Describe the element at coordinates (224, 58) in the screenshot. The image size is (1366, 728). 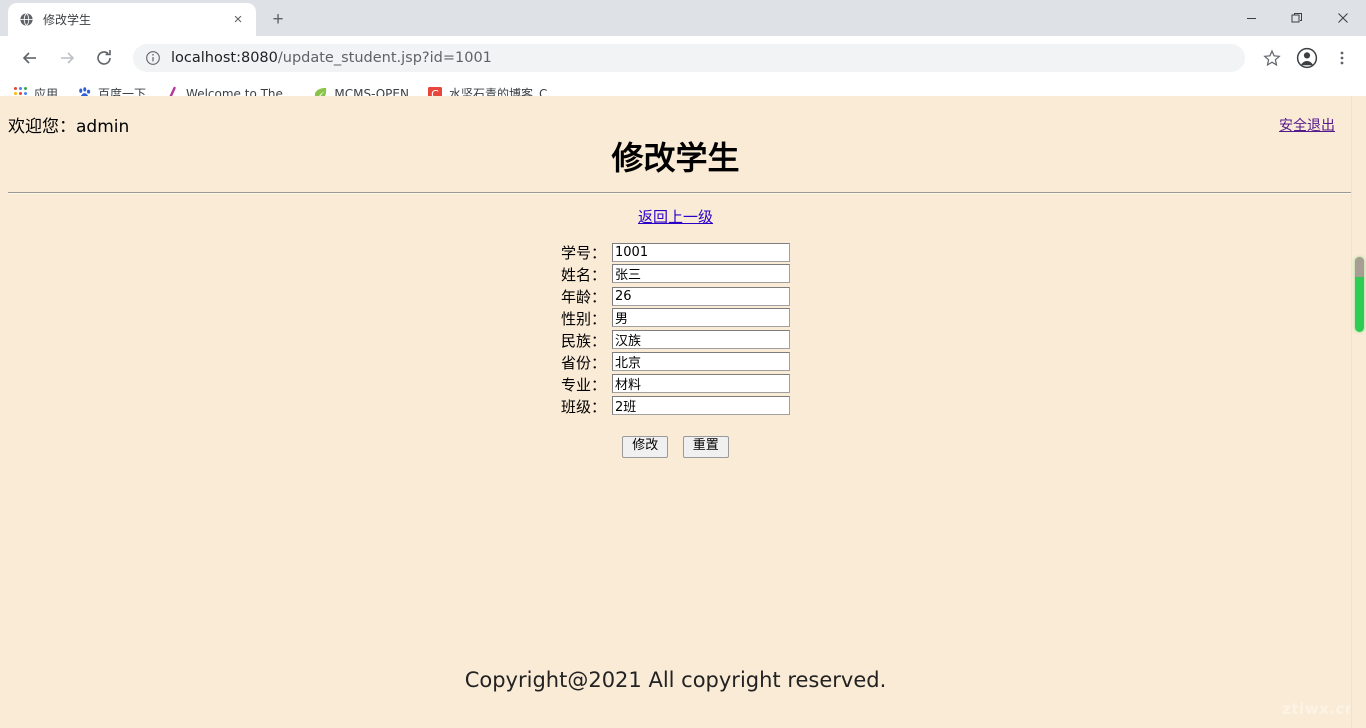
I see `url-host: localhost:8080` at that location.